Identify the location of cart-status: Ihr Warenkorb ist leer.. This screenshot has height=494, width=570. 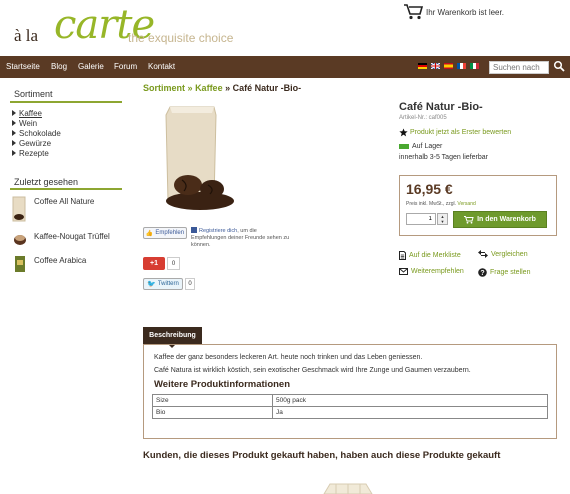
(465, 12).